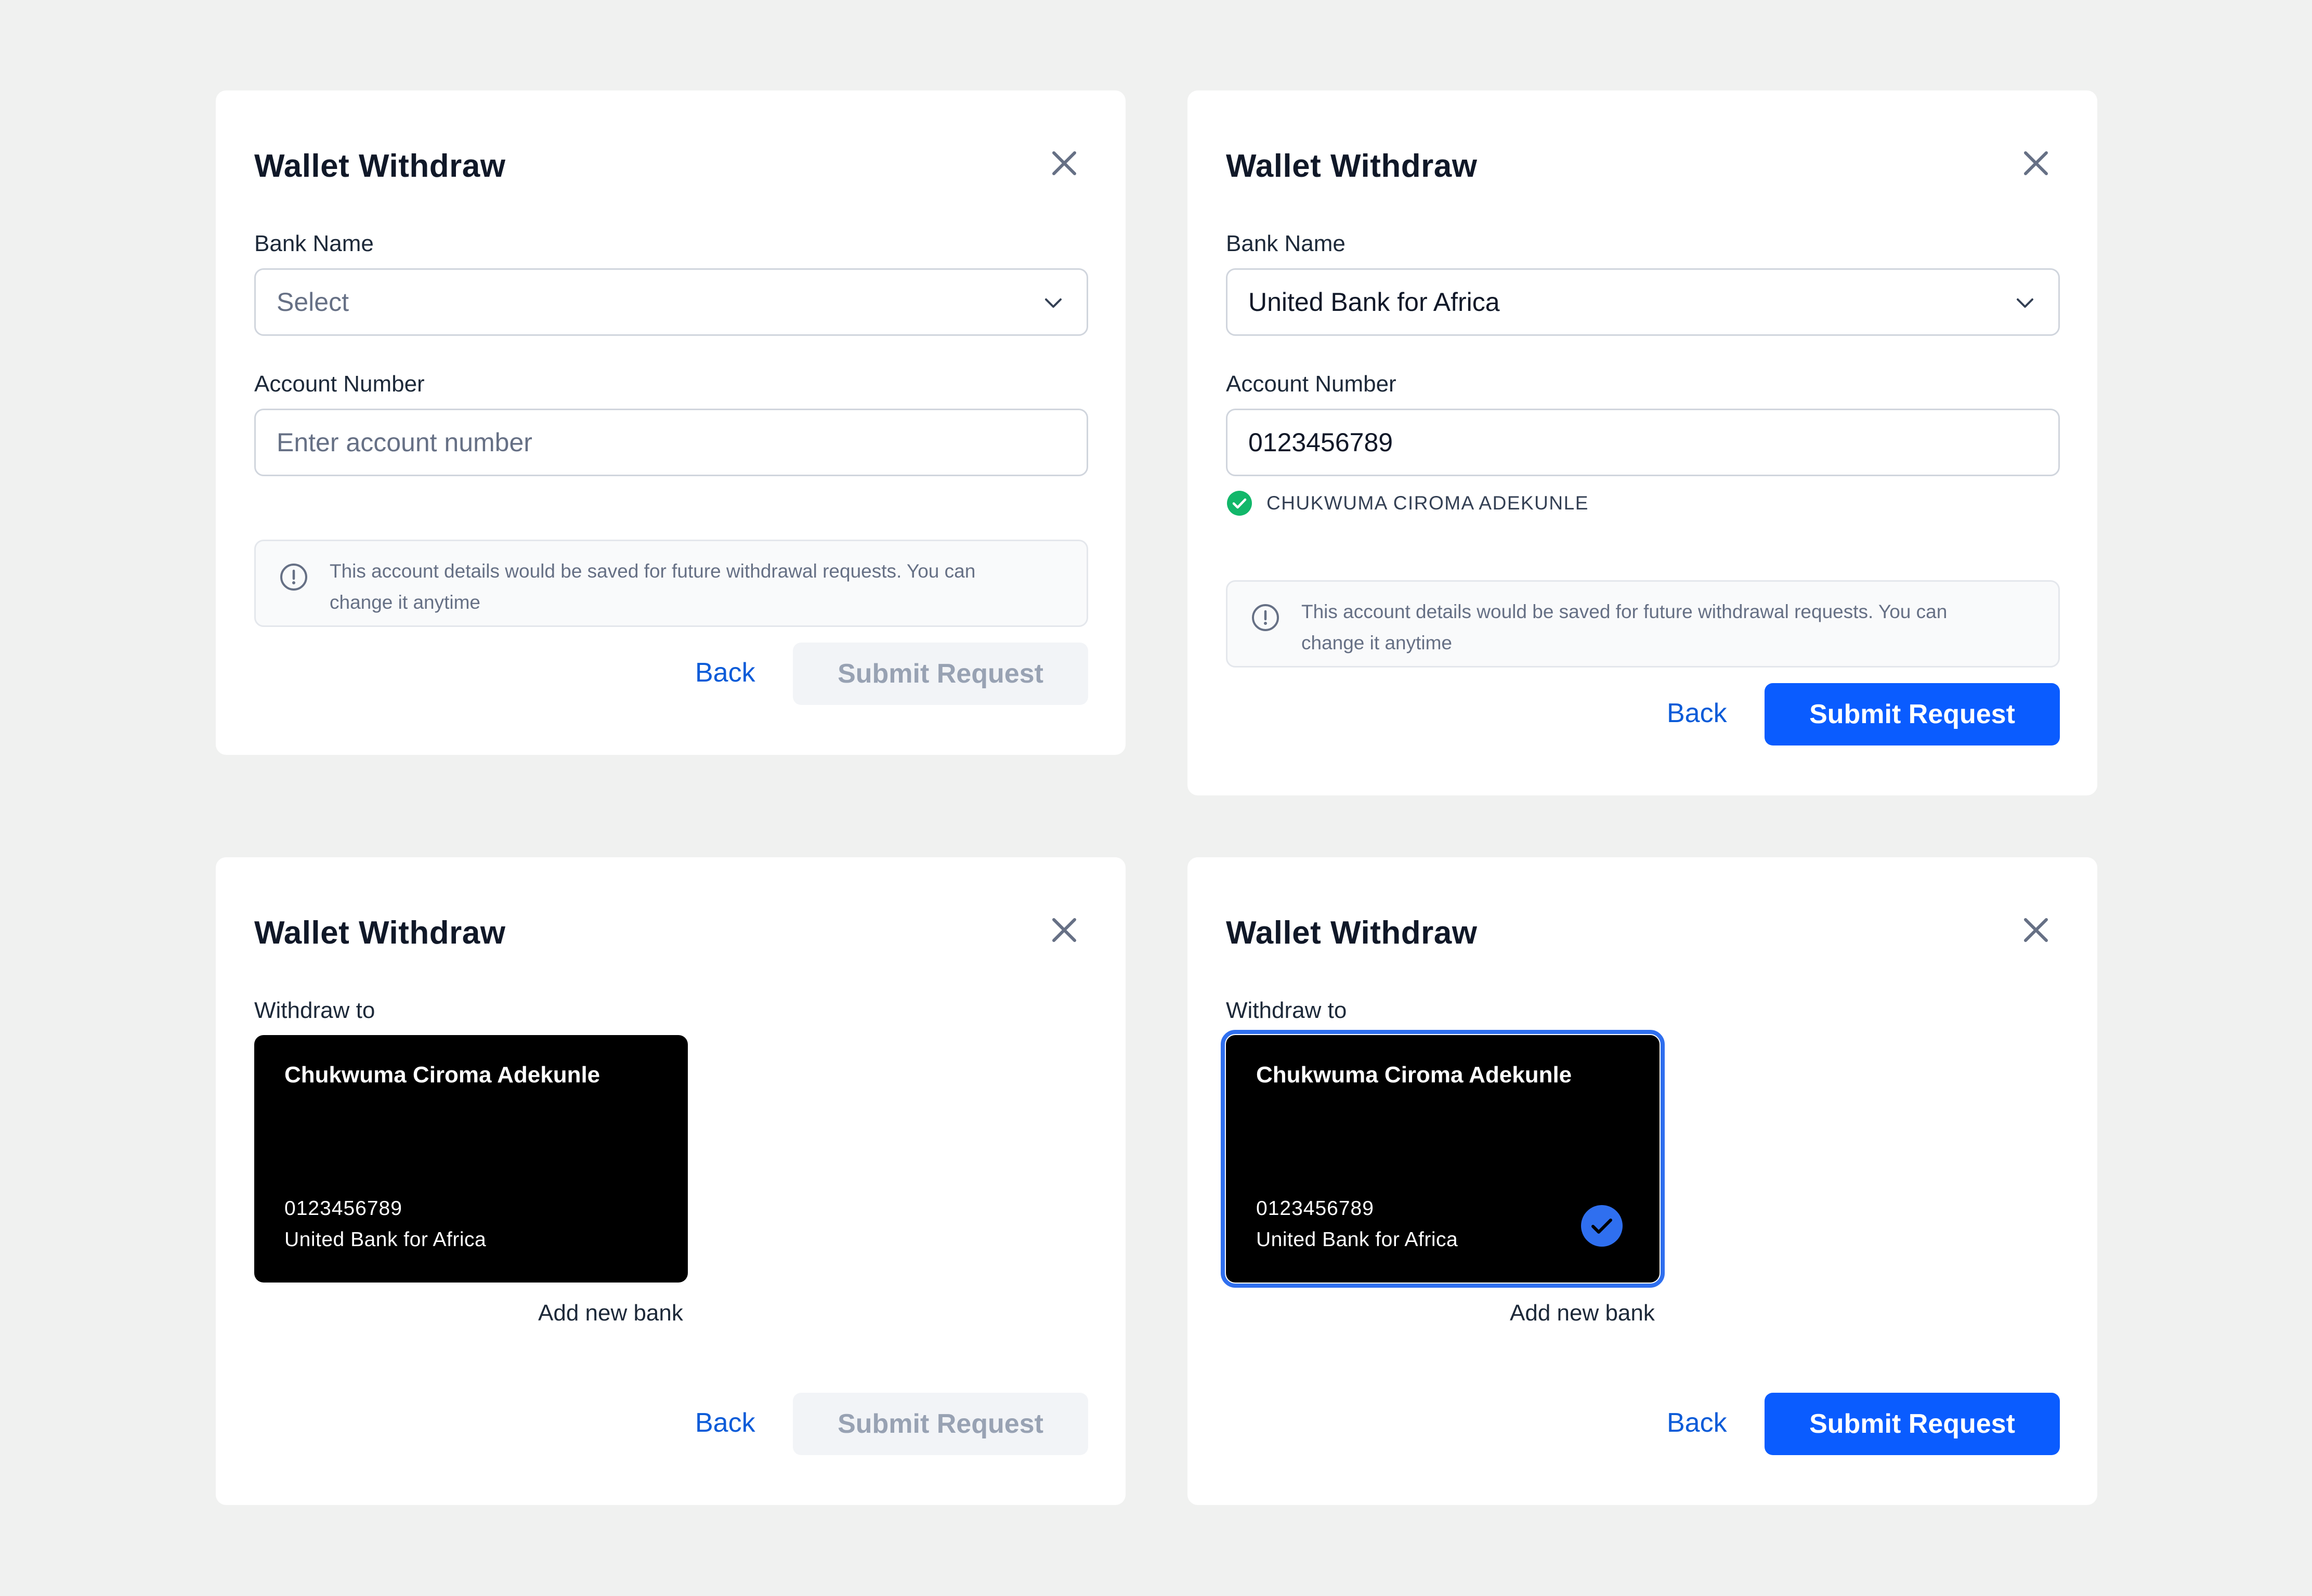 The height and width of the screenshot is (1596, 2312). What do you see at coordinates (671, 302) in the screenshot?
I see `bank-select: Select` at bounding box center [671, 302].